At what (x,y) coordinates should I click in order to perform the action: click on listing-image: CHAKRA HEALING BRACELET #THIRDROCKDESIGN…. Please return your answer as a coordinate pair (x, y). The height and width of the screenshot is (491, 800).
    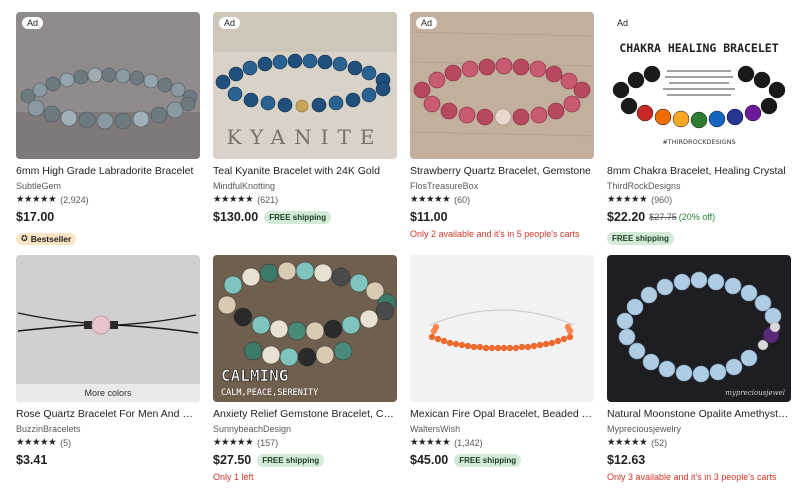
    Looking at the image, I should click on (699, 85).